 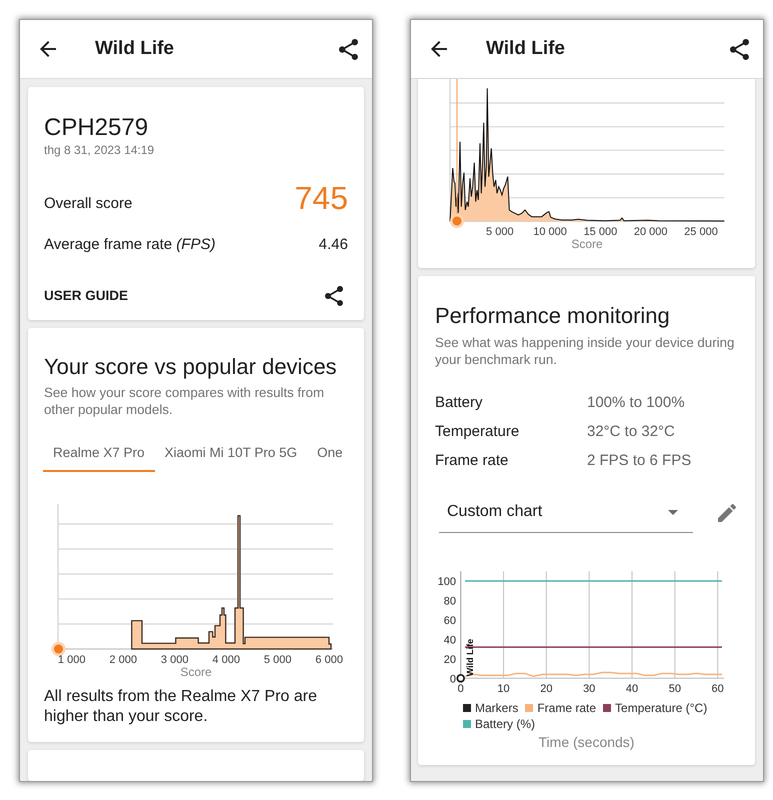 I want to click on axis-tick-label: 80, so click(x=450, y=601).